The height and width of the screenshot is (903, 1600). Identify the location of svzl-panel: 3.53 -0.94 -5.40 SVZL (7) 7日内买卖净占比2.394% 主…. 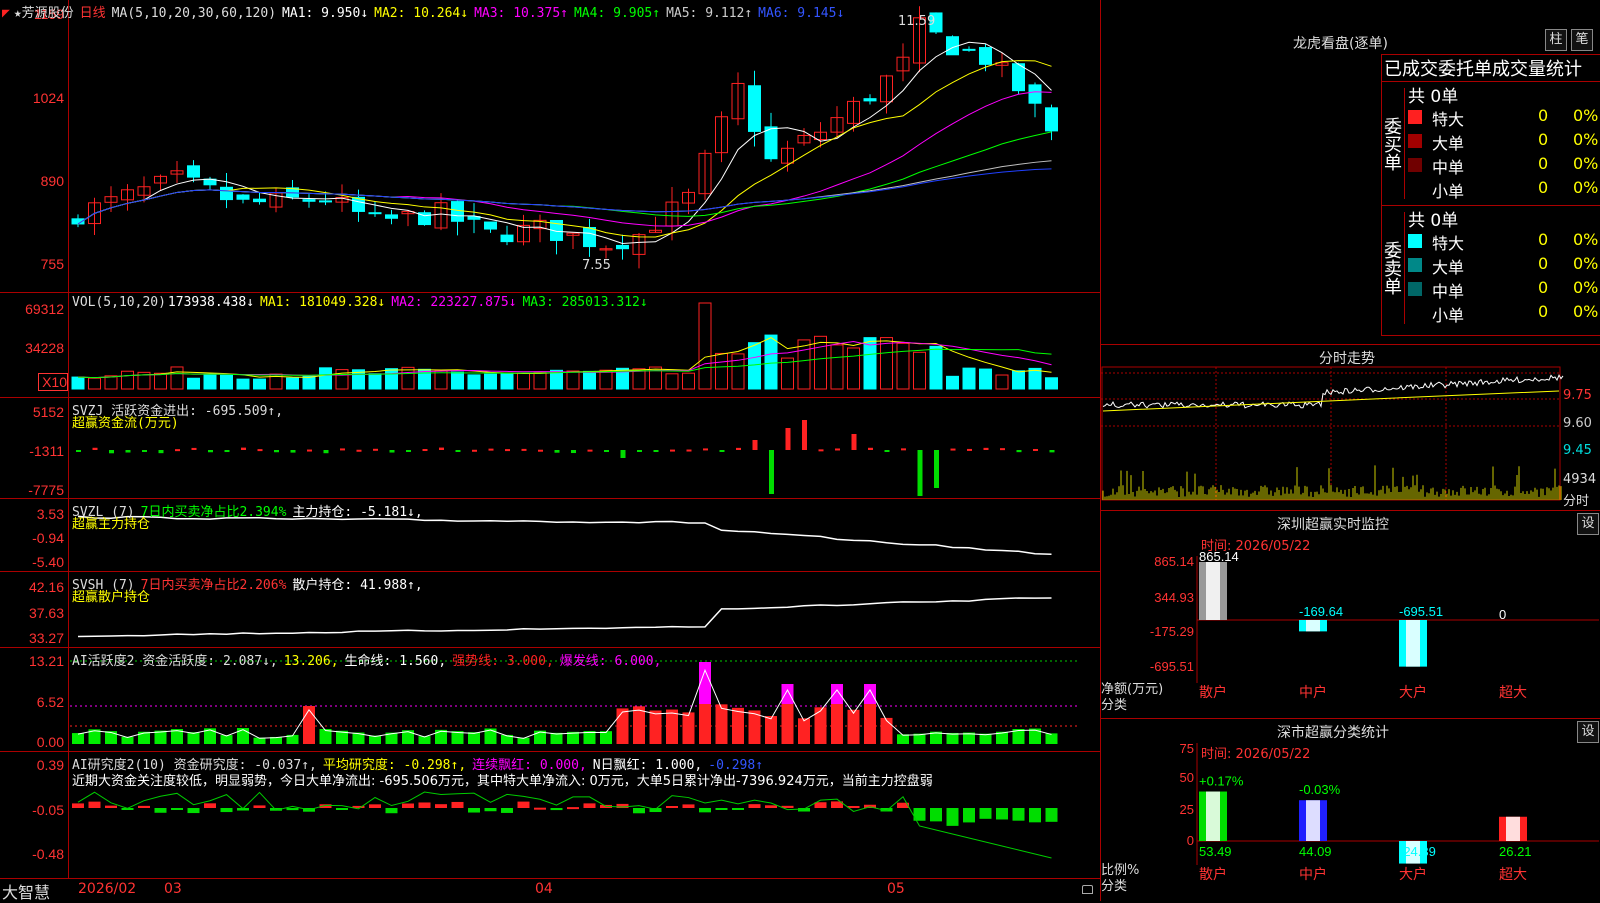
(550, 535).